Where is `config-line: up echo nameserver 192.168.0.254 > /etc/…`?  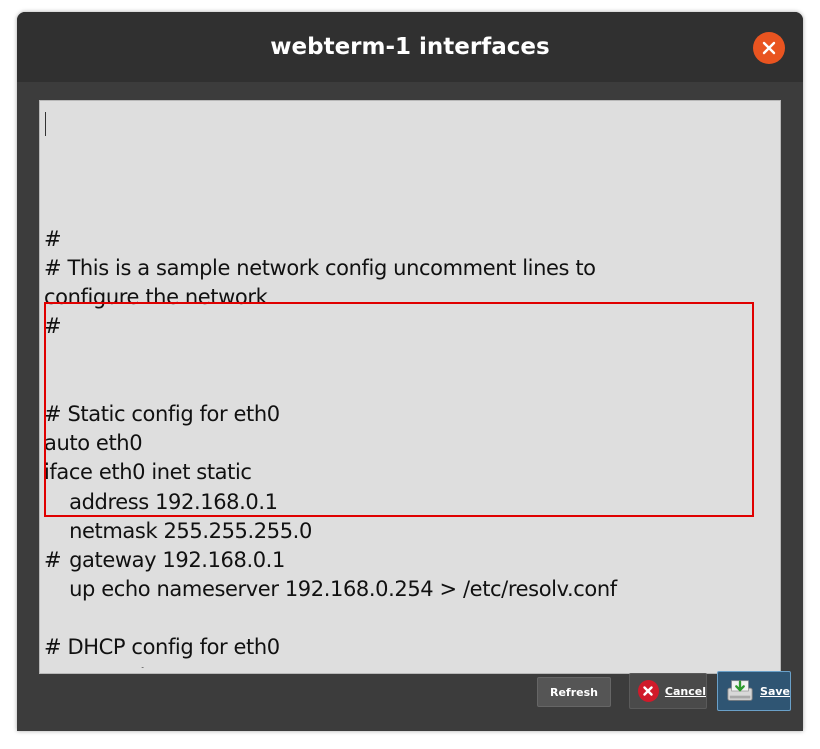
config-line: up echo nameserver 192.168.0.254 > /etc/… is located at coordinates (330, 589).